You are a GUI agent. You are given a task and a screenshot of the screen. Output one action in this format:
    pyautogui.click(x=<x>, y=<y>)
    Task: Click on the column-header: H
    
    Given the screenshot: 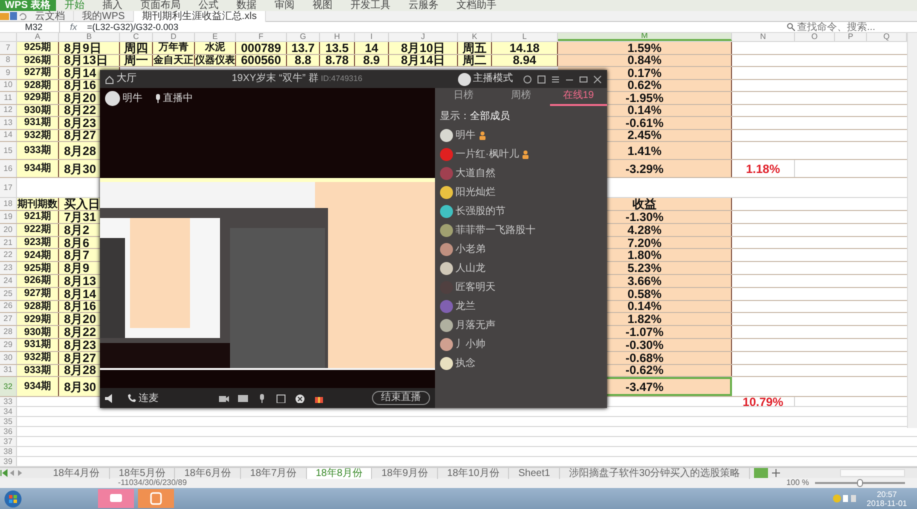 What is the action you would take?
    pyautogui.click(x=337, y=37)
    